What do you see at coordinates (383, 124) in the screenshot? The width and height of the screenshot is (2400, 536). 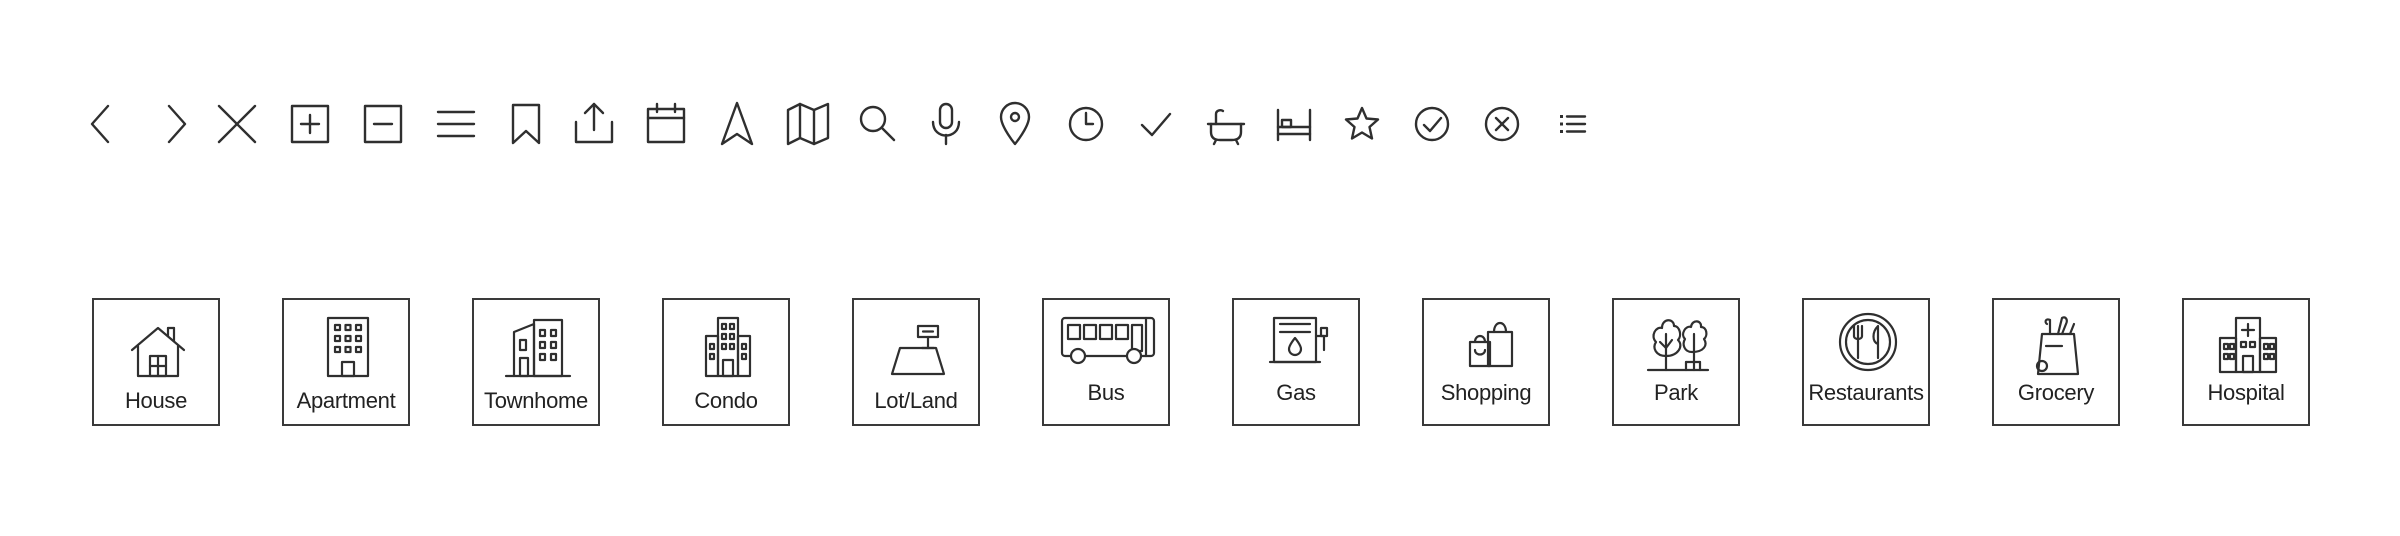 I see `minus-square-icon` at bounding box center [383, 124].